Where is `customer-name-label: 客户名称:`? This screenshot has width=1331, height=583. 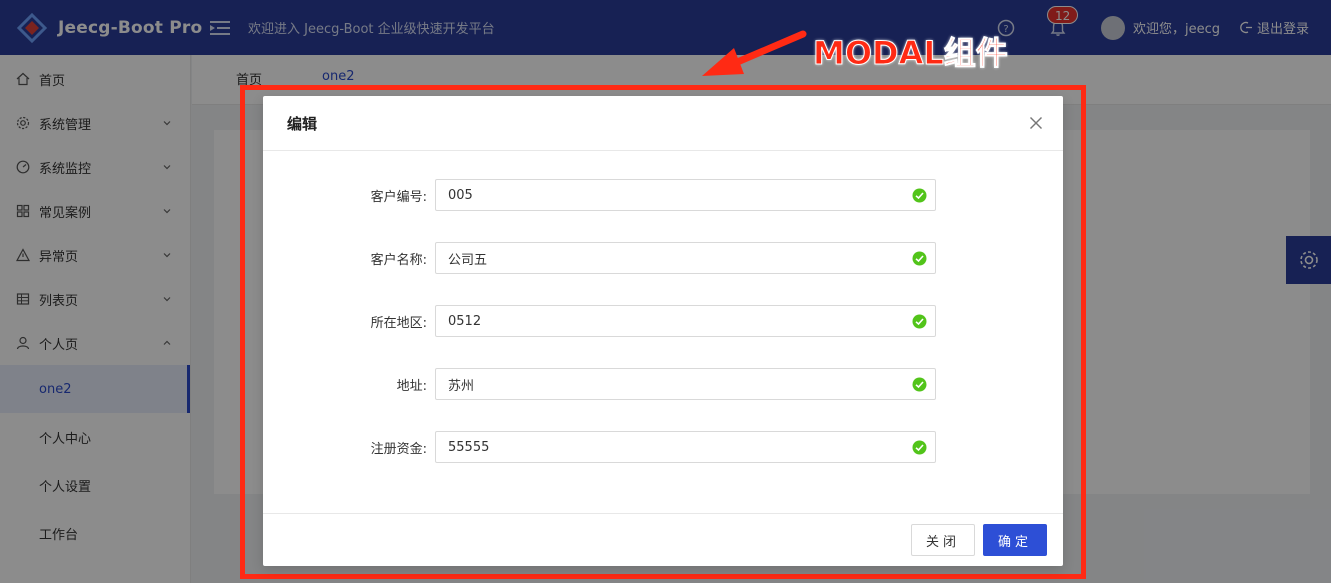 customer-name-label: 客户名称: is located at coordinates (398, 260).